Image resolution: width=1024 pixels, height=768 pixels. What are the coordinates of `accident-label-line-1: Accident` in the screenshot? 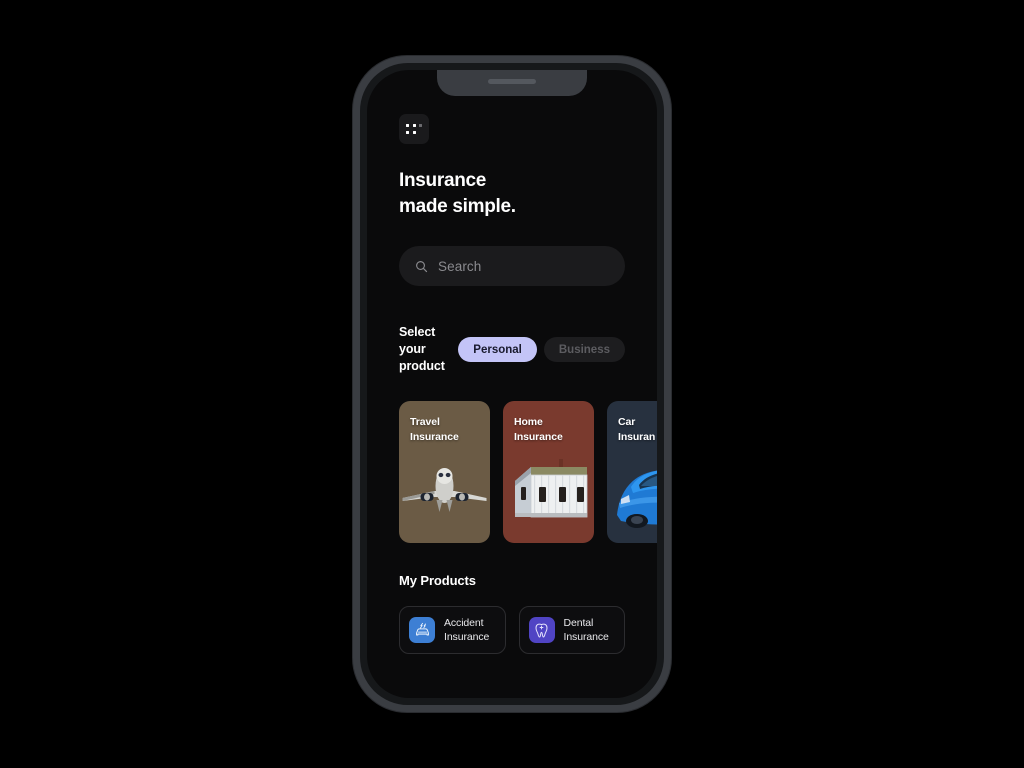 It's located at (464, 623).